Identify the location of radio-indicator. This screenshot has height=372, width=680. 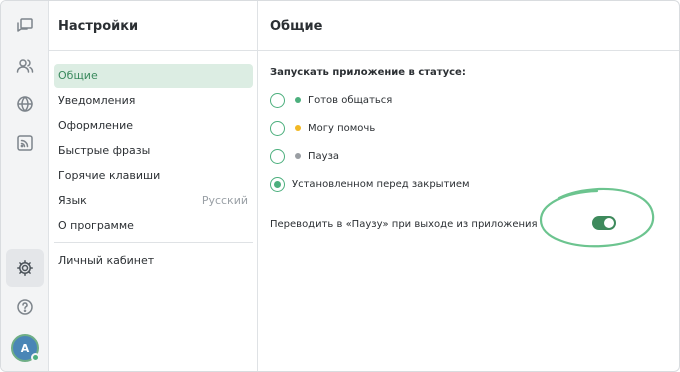
(277, 184).